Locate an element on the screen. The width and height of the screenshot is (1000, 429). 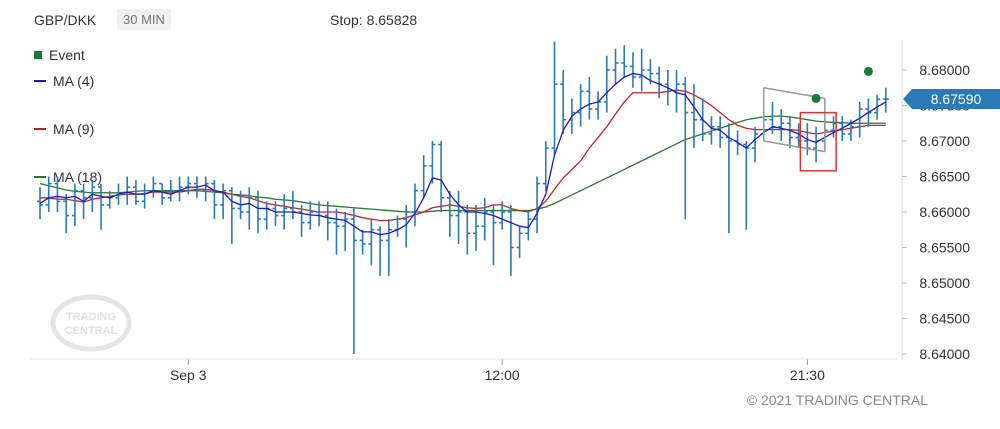
copyright: © 2021 TRADING CENTRAL is located at coordinates (837, 400).